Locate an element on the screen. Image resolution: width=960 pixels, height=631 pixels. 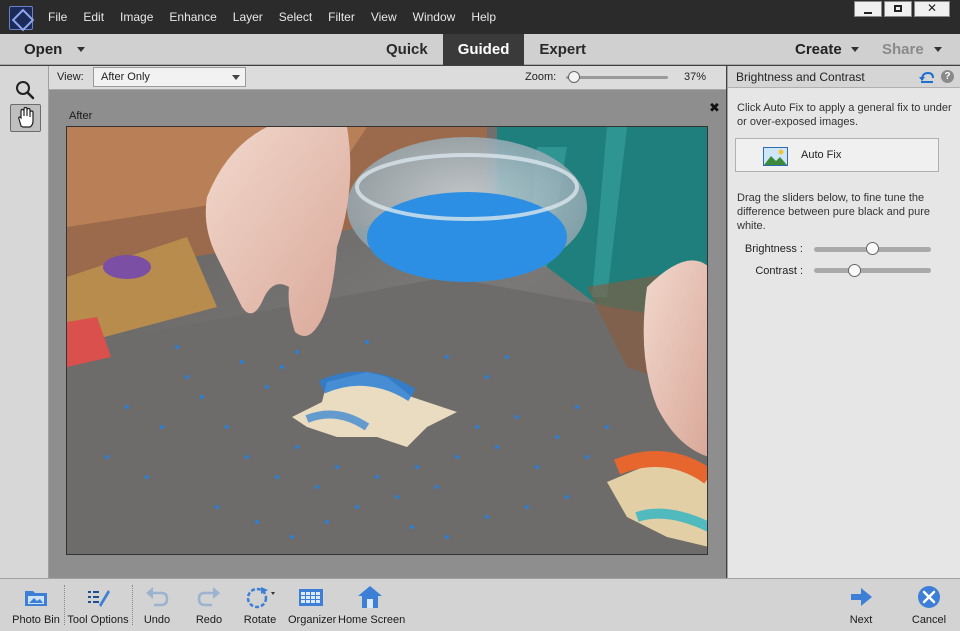
brightness-slider-knob is located at coordinates (872, 248).